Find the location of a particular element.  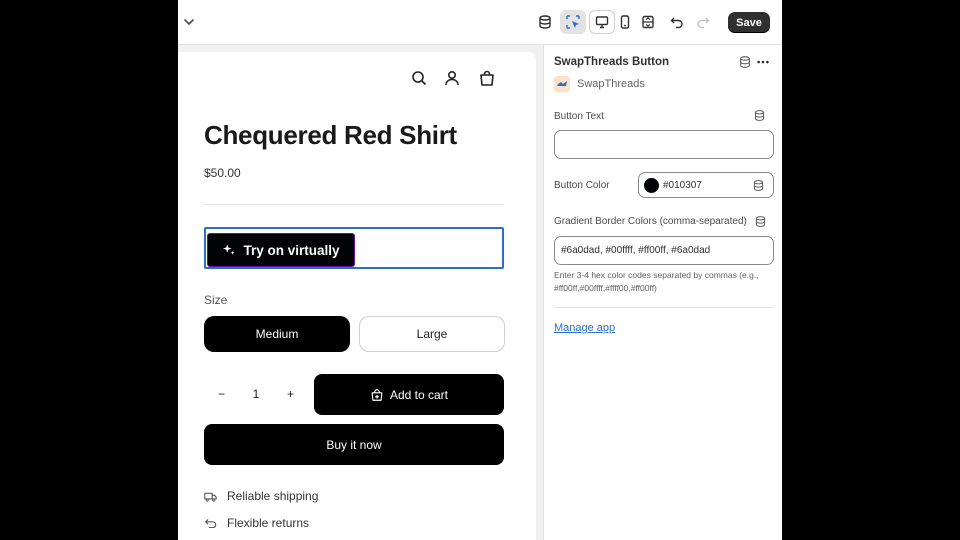

quantity-stepper: − 1 + is located at coordinates (256, 394).